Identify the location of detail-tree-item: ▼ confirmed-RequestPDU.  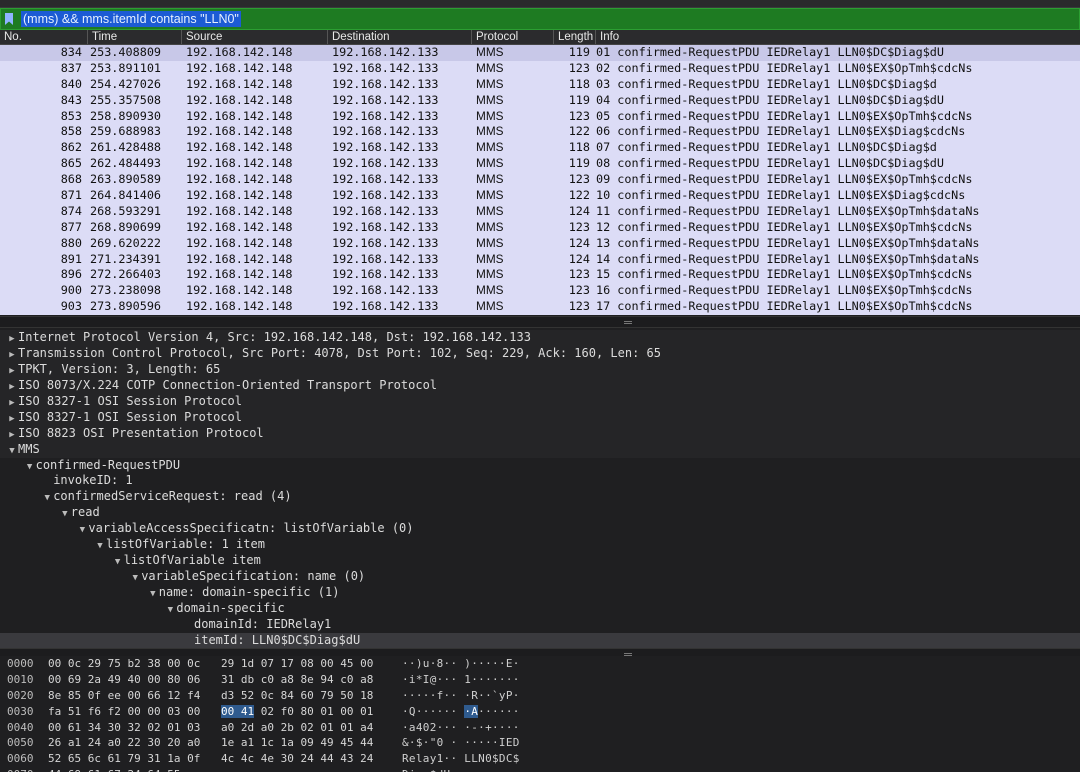
(540, 466).